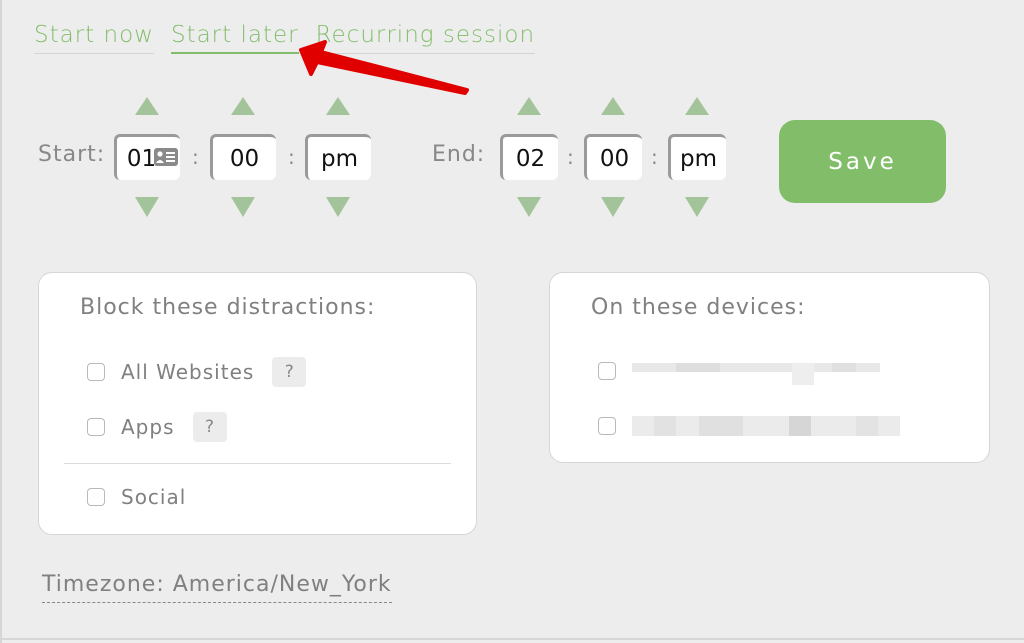 Image resolution: width=1024 pixels, height=643 pixels. I want to click on option-social: Social, so click(136, 497).